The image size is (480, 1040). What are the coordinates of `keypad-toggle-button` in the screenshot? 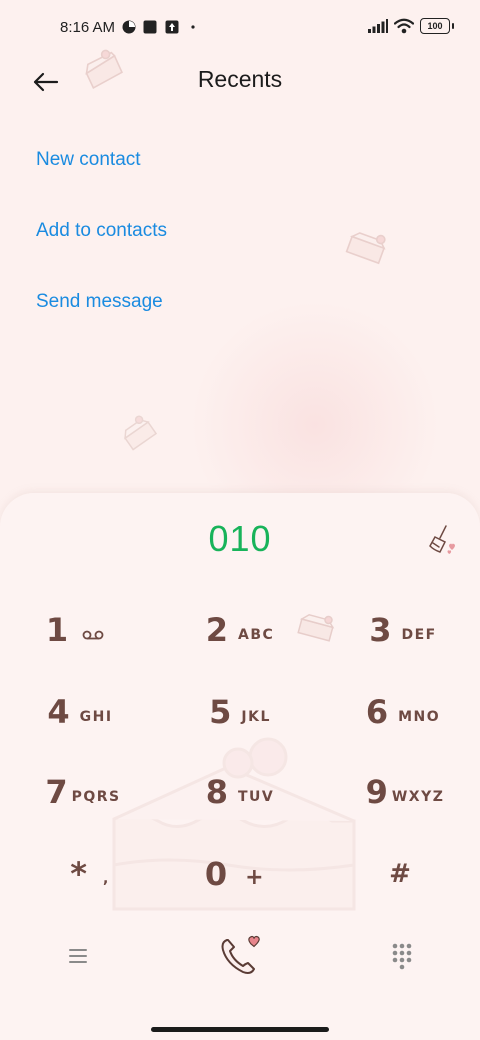 It's located at (402, 956).